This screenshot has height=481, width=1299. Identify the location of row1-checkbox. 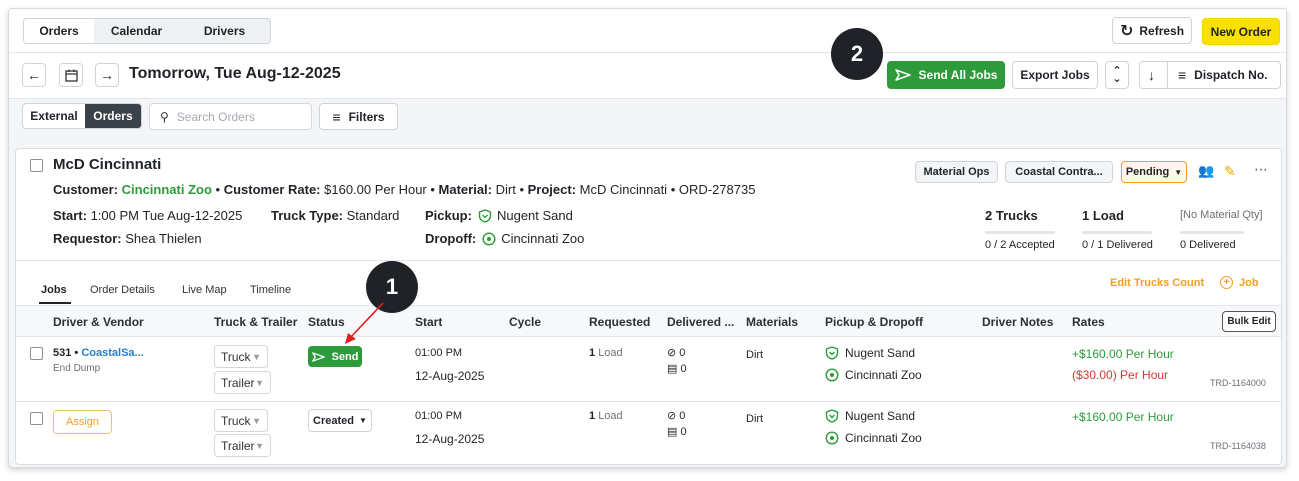
(36, 353).